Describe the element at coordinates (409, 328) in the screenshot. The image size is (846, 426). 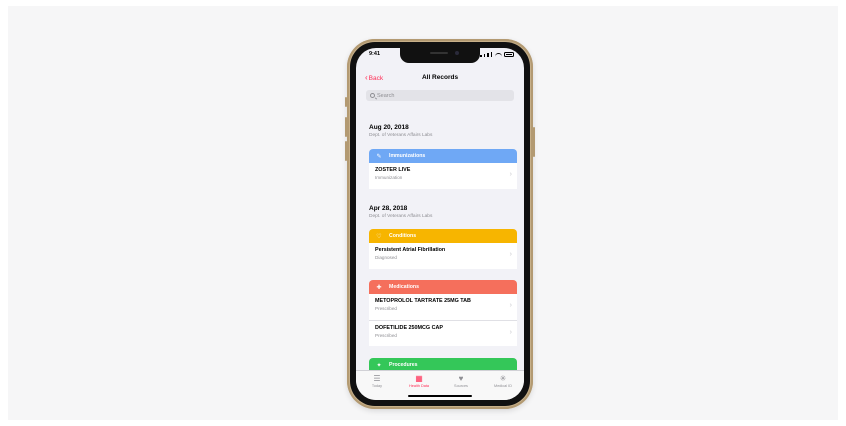
I see `record-title: DOFETILIDE 250MCG CAP` at that location.